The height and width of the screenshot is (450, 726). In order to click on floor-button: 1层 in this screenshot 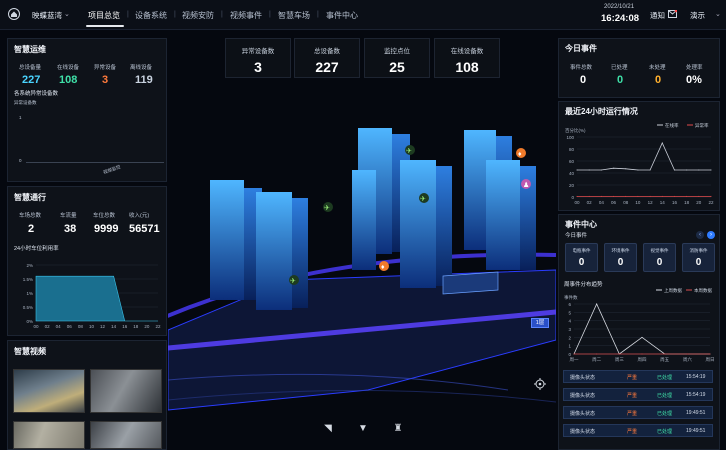, I will do `click(540, 323)`.